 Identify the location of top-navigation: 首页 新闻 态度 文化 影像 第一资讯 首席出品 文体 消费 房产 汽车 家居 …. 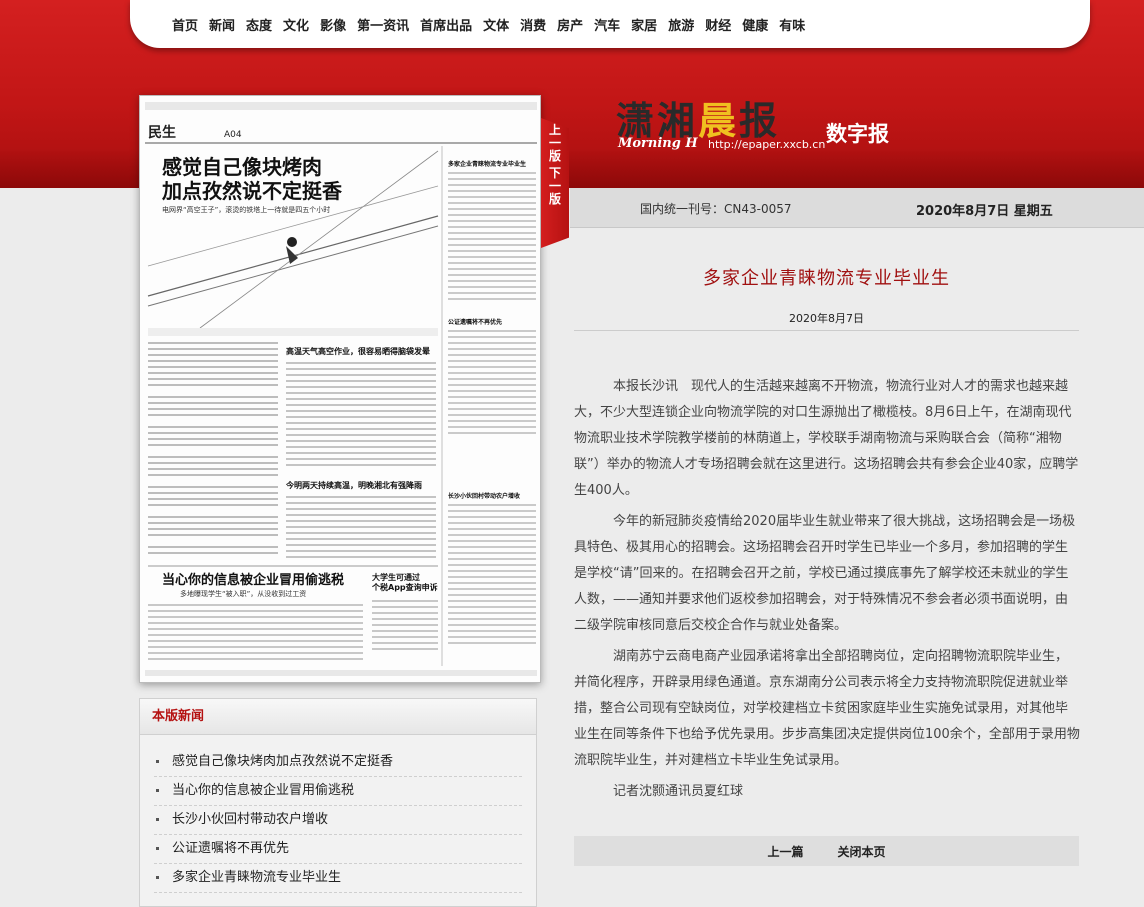
(610, 24).